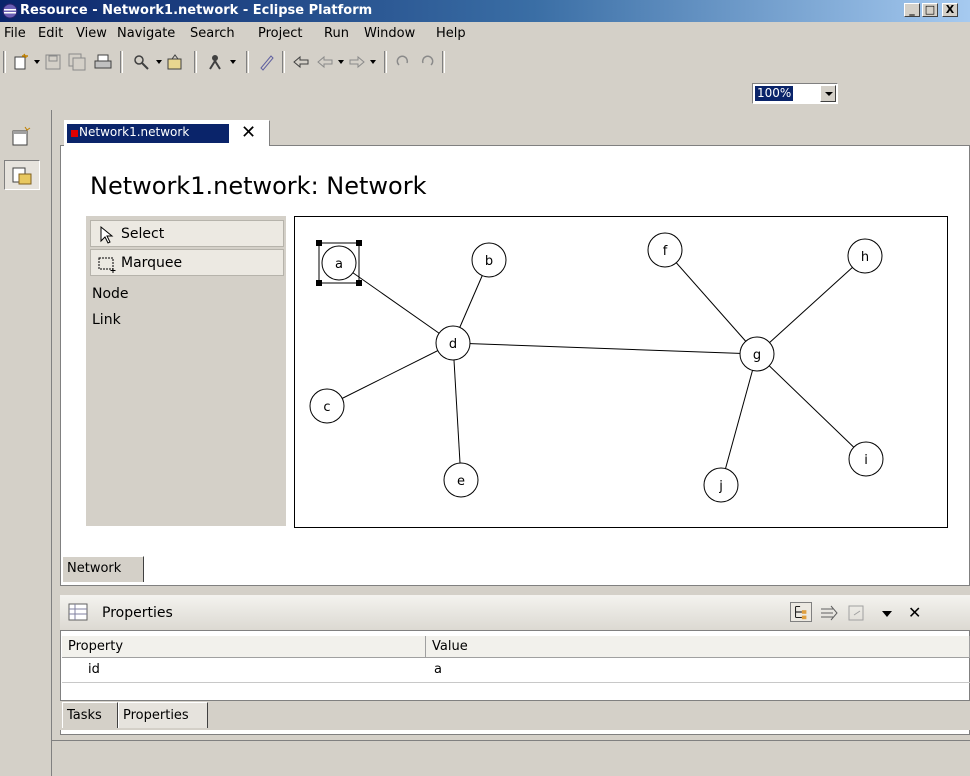 The width and height of the screenshot is (970, 776). What do you see at coordinates (461, 480) in the screenshot?
I see `node-e: e` at bounding box center [461, 480].